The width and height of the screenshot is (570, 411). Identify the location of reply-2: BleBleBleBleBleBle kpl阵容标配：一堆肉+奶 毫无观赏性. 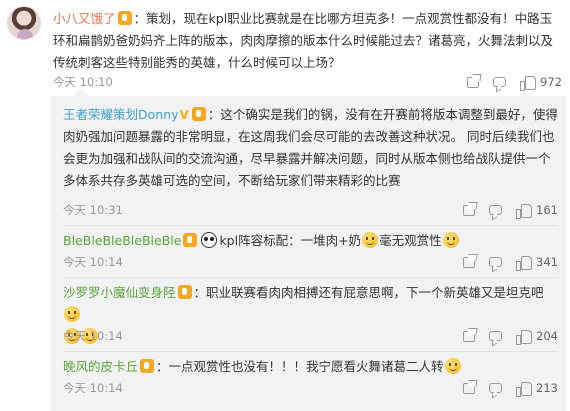
(310, 241).